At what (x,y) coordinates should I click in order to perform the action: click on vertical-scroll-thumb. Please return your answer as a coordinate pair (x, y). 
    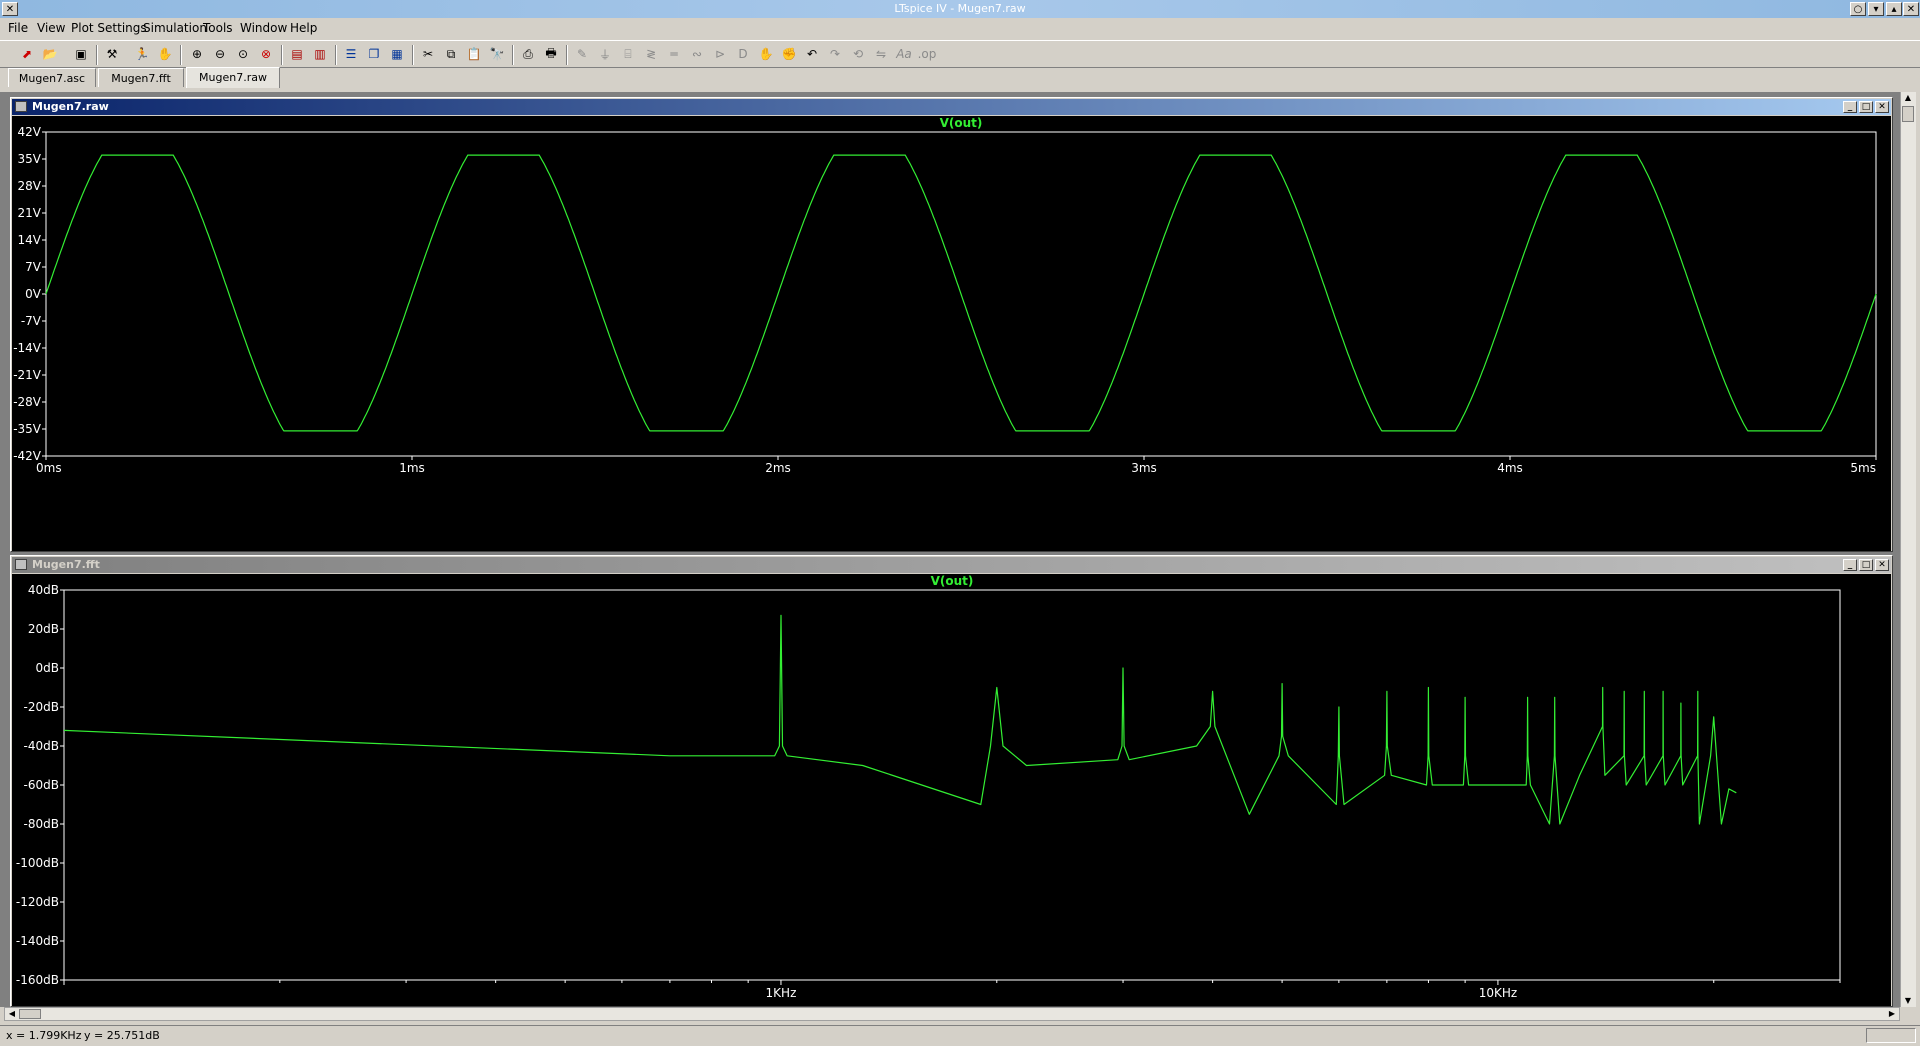
    Looking at the image, I should click on (1908, 114).